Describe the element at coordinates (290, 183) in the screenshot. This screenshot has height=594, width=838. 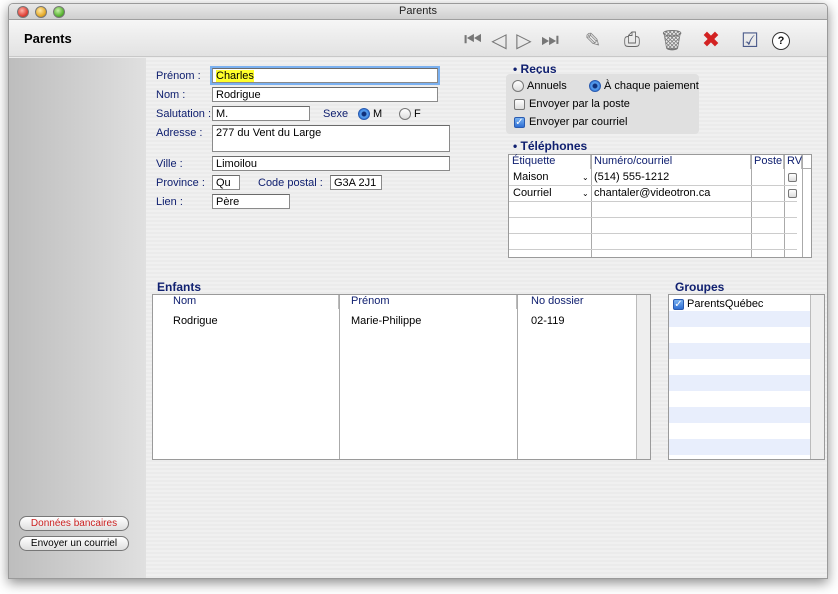
I see `postal-label: Code postal :` at that location.